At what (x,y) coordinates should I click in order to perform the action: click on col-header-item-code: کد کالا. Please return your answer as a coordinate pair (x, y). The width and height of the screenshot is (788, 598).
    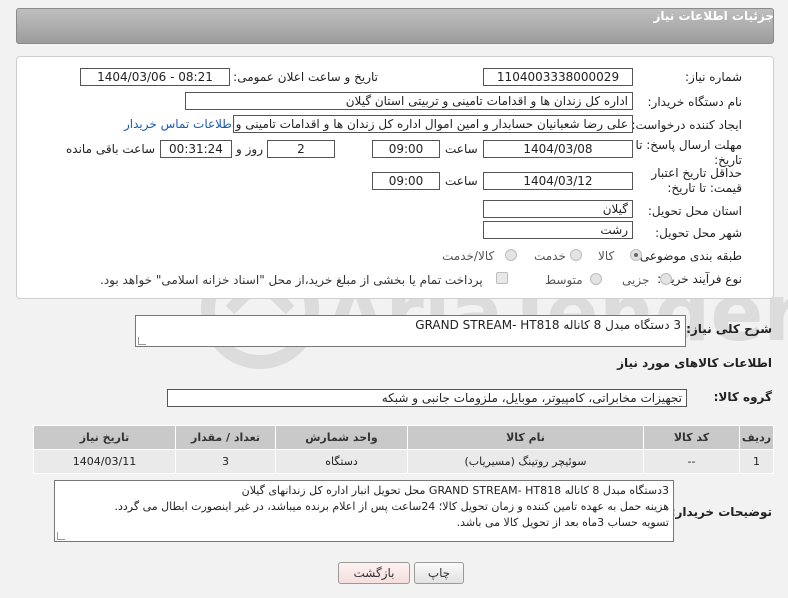
    Looking at the image, I should click on (691, 437).